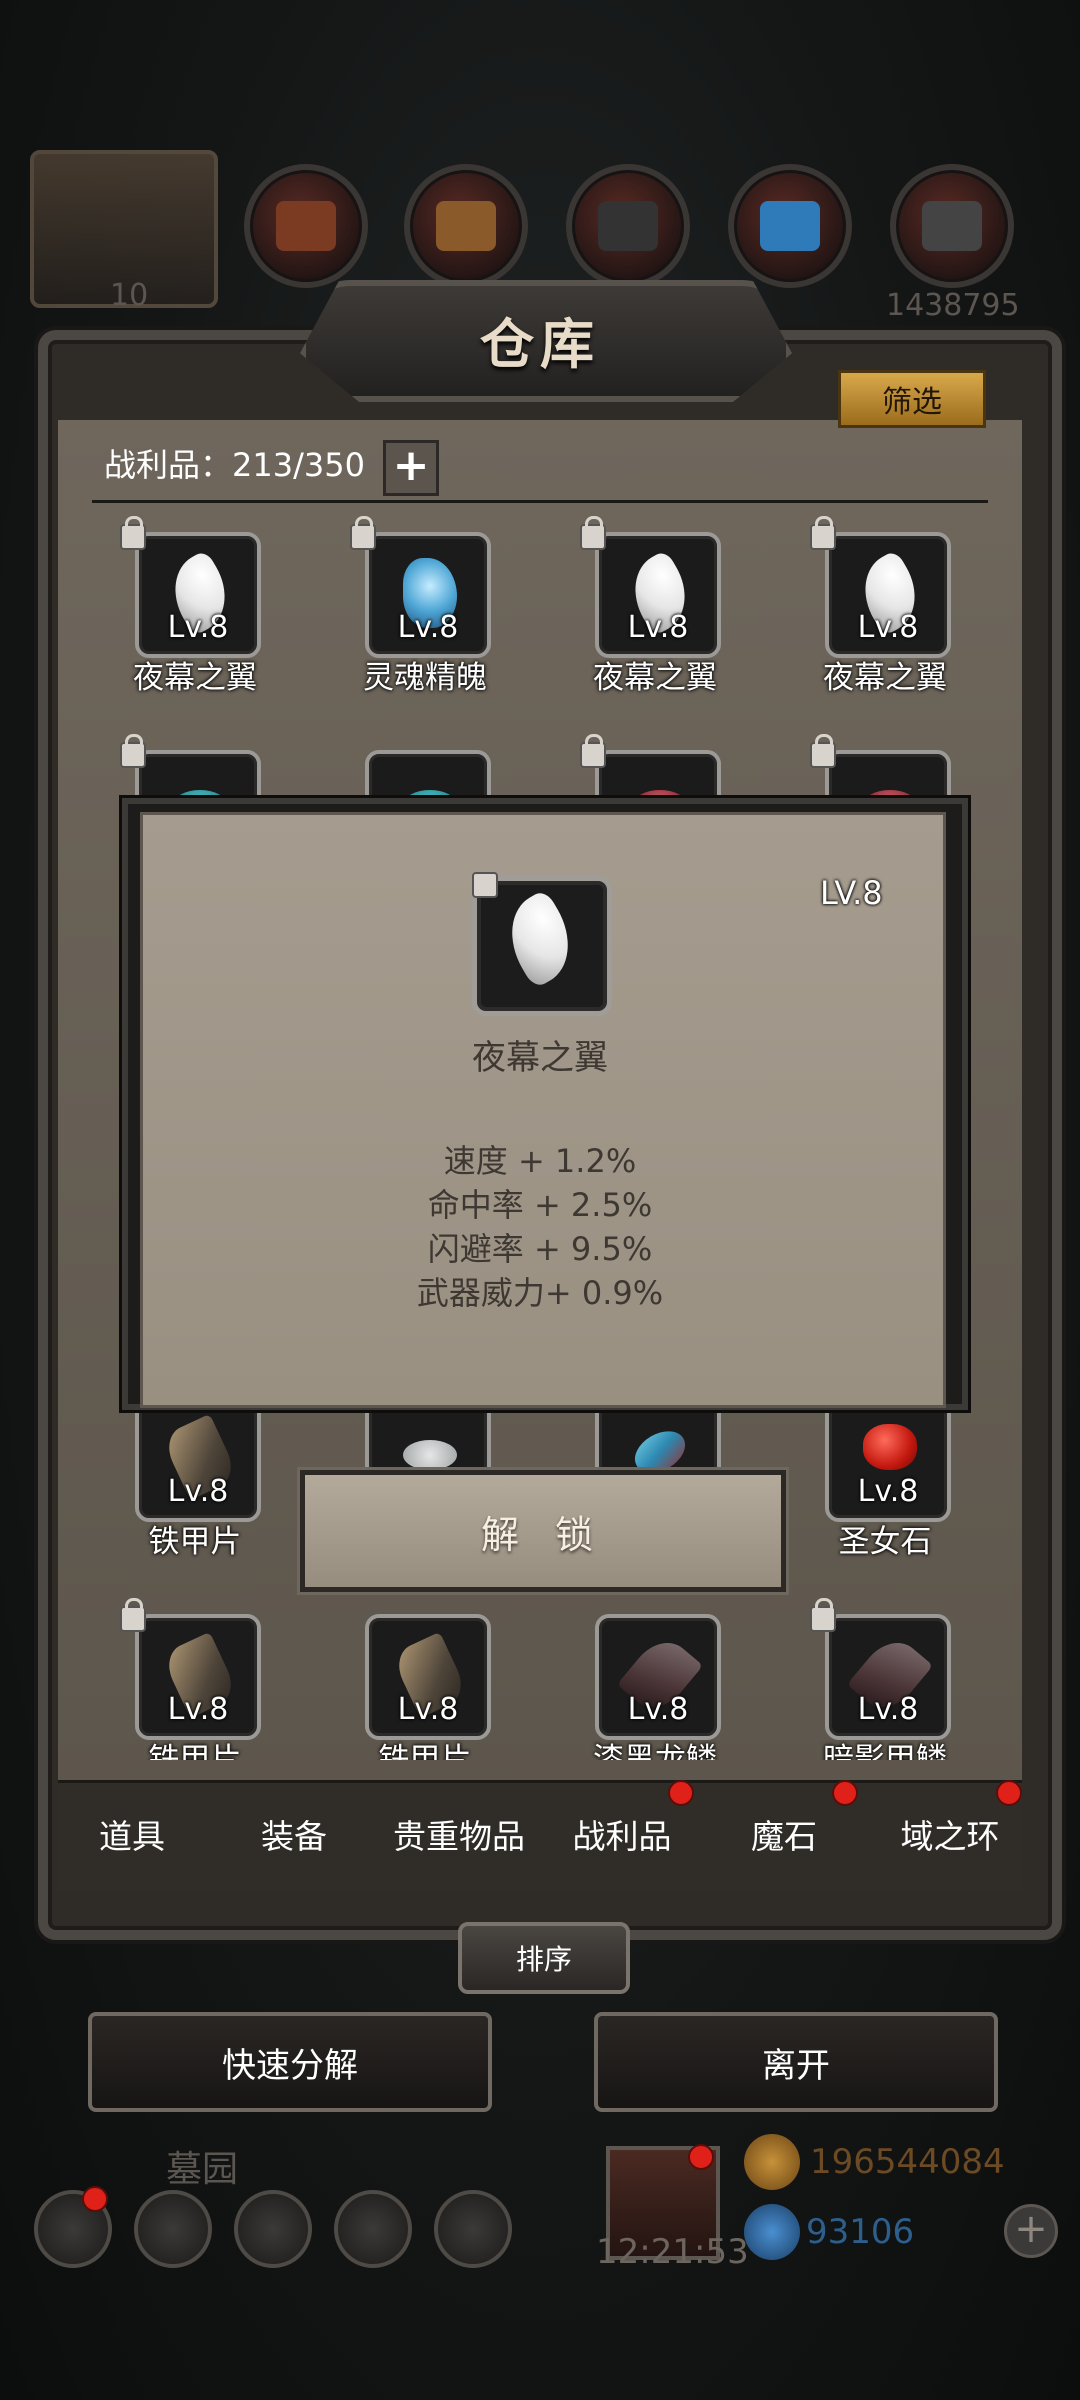  I want to click on star-badge-icon, so click(173, 2229).